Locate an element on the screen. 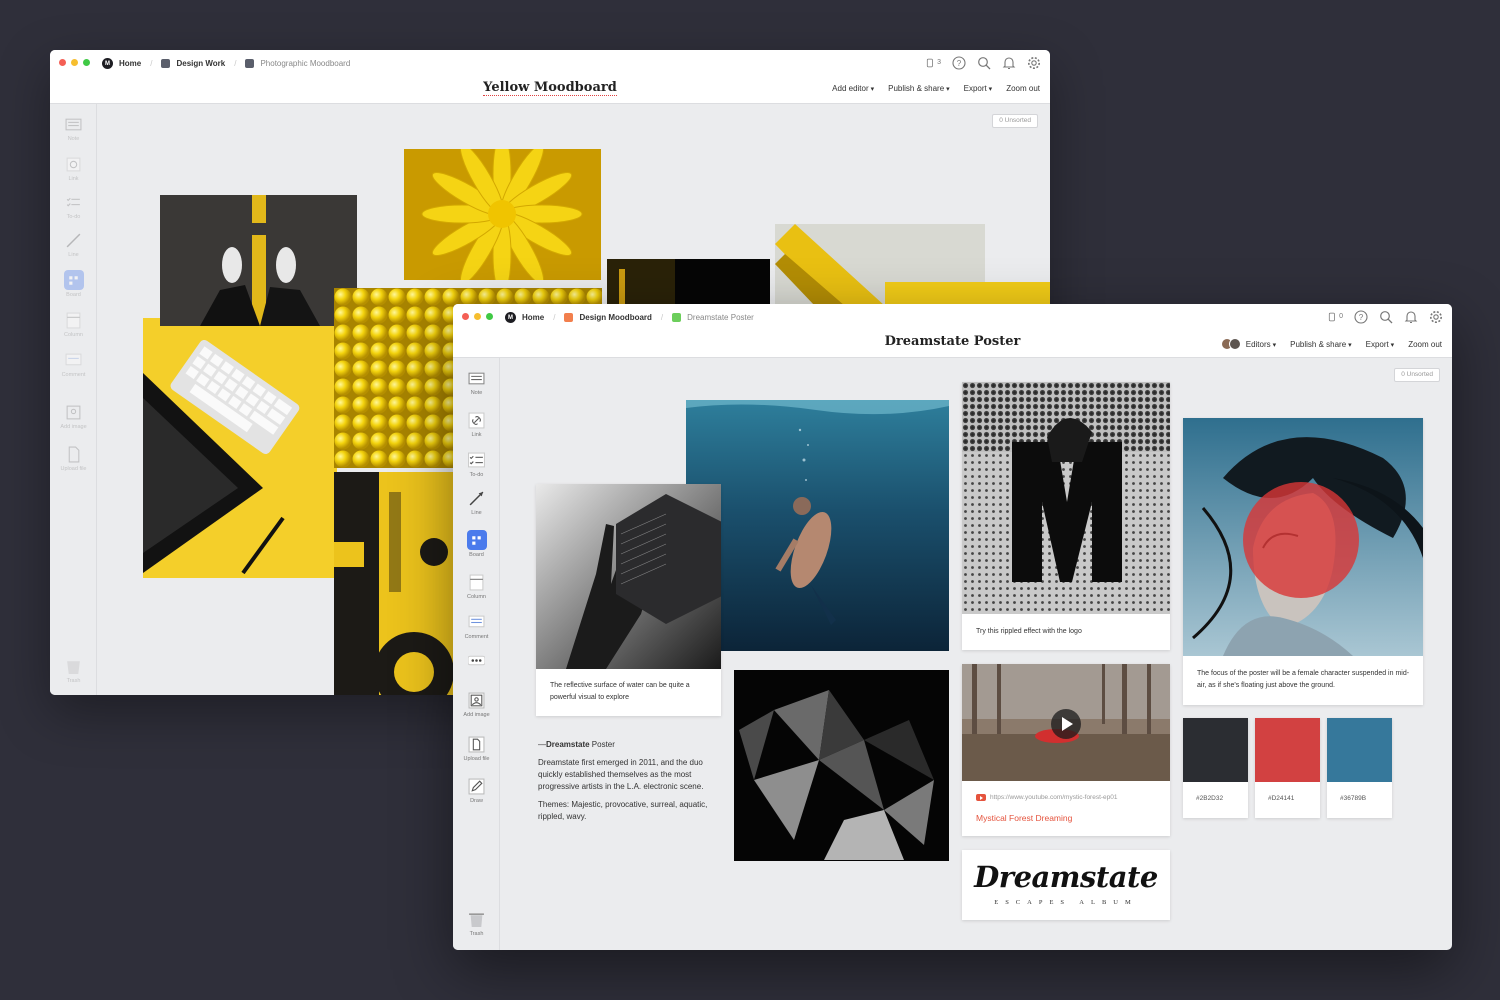 The image size is (1500, 1000). halftone-logo-card: Try this rippled effect with the logo is located at coordinates (1066, 516).